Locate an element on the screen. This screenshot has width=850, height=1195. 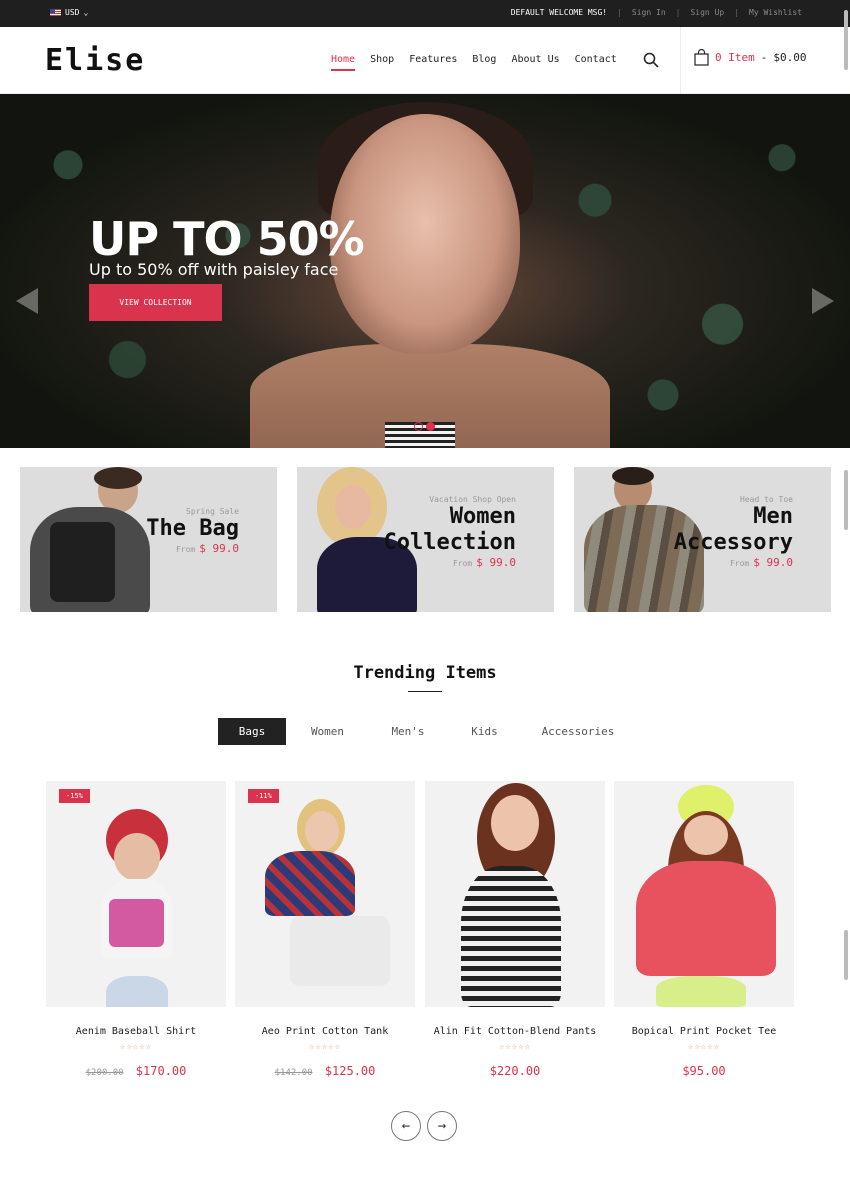
banner-the-bag: Spring Sale The Bag From $ 99.0 is located at coordinates (148, 539).